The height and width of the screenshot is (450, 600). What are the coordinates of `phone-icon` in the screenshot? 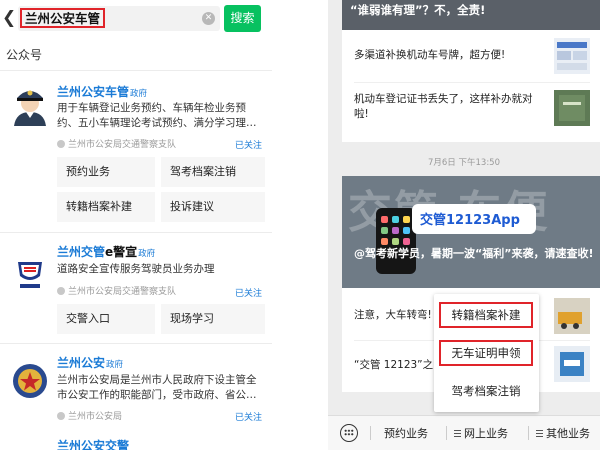 It's located at (396, 241).